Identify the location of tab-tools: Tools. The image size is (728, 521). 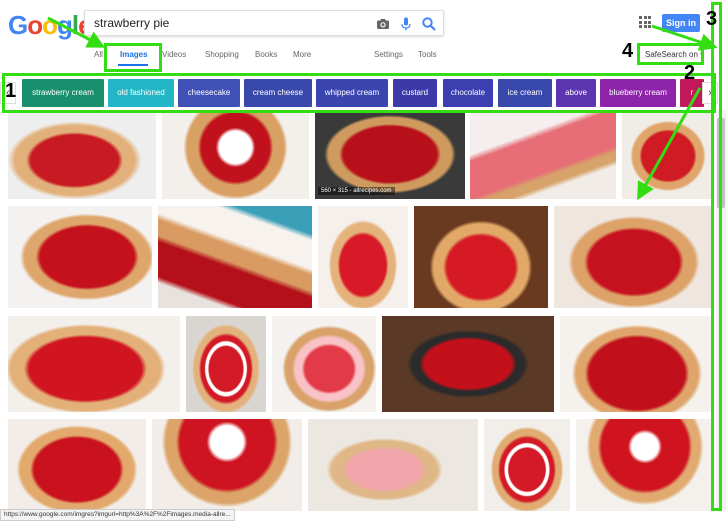
(427, 54).